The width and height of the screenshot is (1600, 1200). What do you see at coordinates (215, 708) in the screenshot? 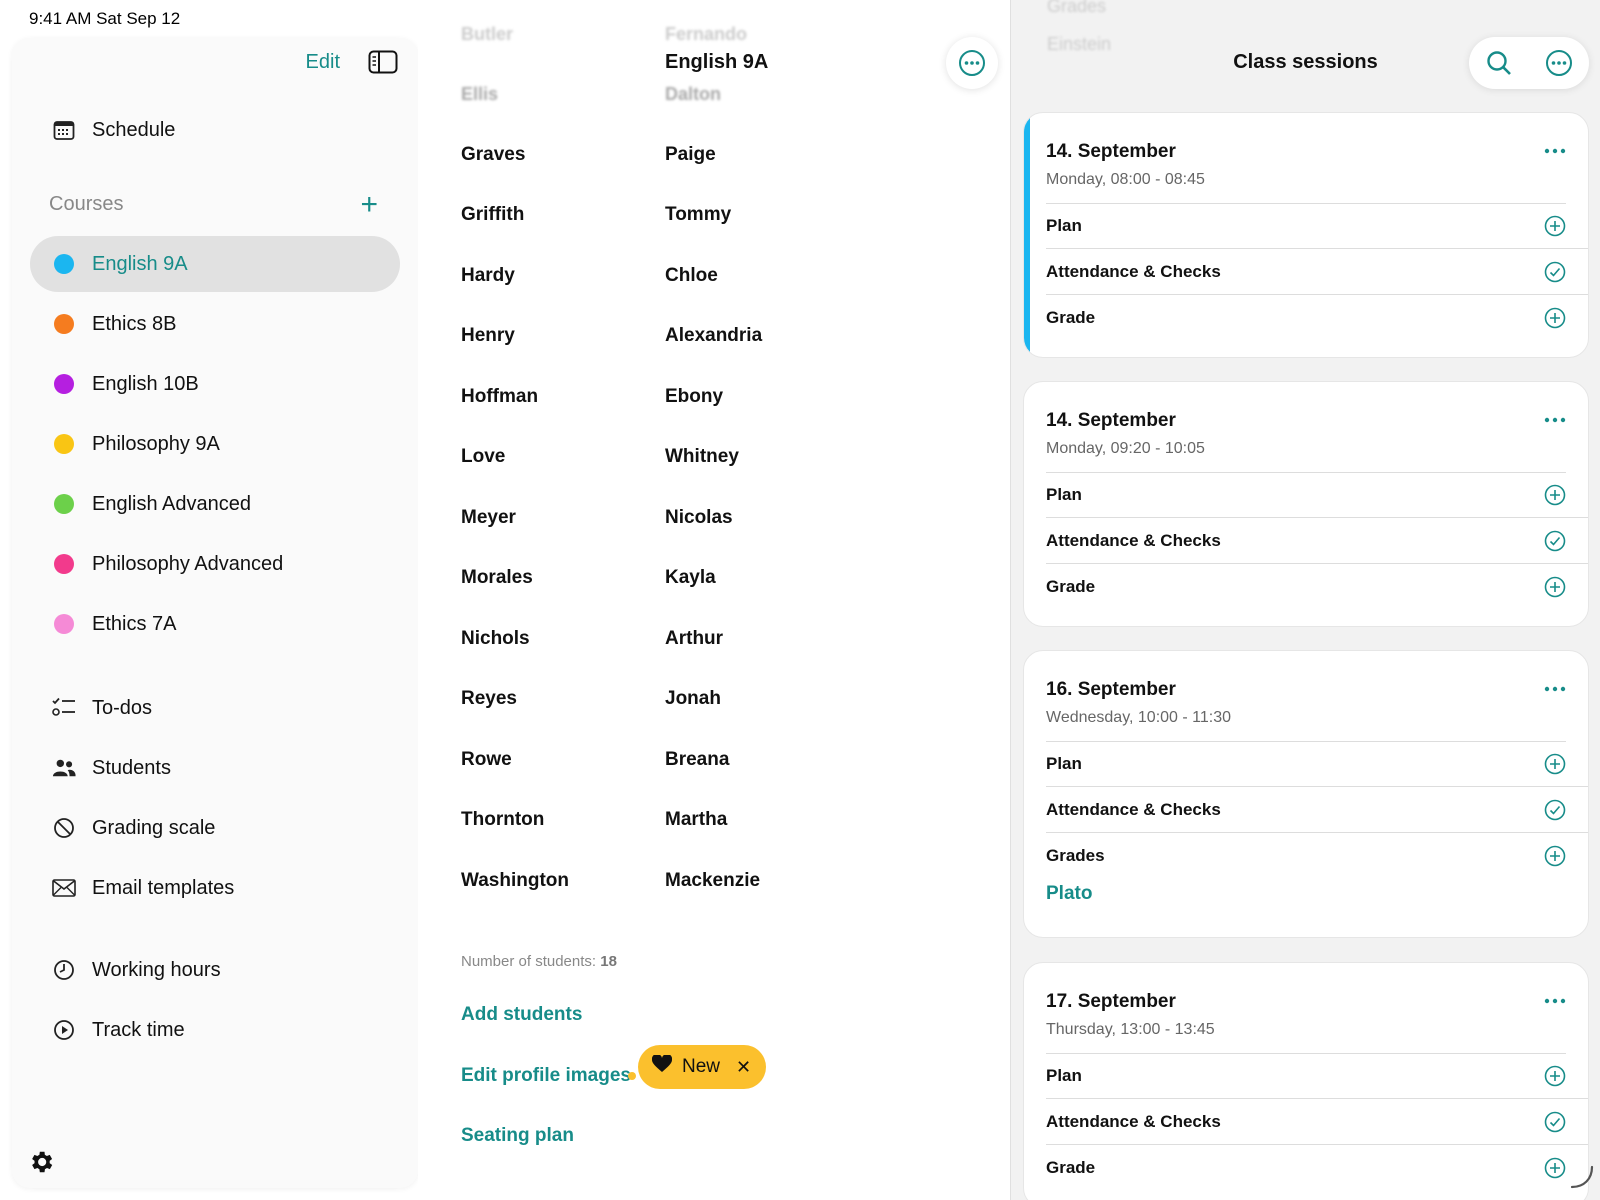
I see `sidebar-item-todos: To-dos` at bounding box center [215, 708].